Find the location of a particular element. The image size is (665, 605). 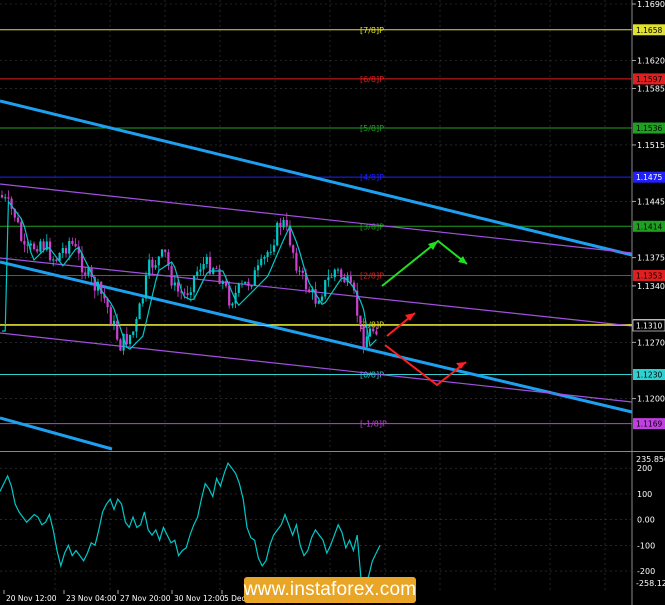

current-price-tag: 1.1310 is located at coordinates (648, 325).